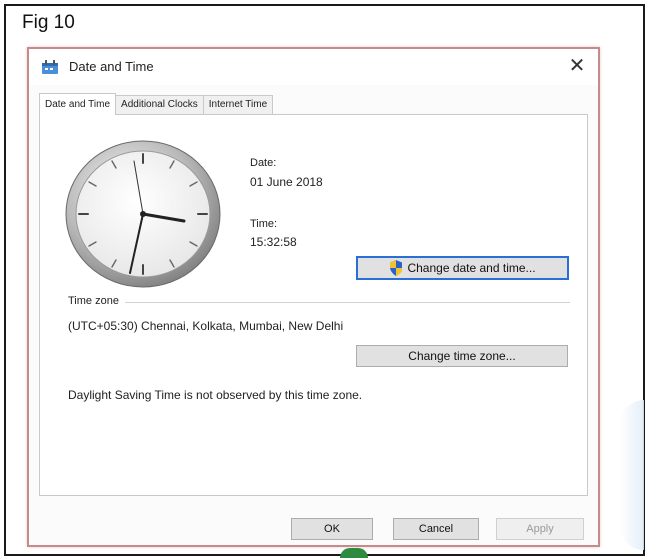 The width and height of the screenshot is (649, 560). What do you see at coordinates (577, 66) in the screenshot?
I see `close-icon: ✕` at bounding box center [577, 66].